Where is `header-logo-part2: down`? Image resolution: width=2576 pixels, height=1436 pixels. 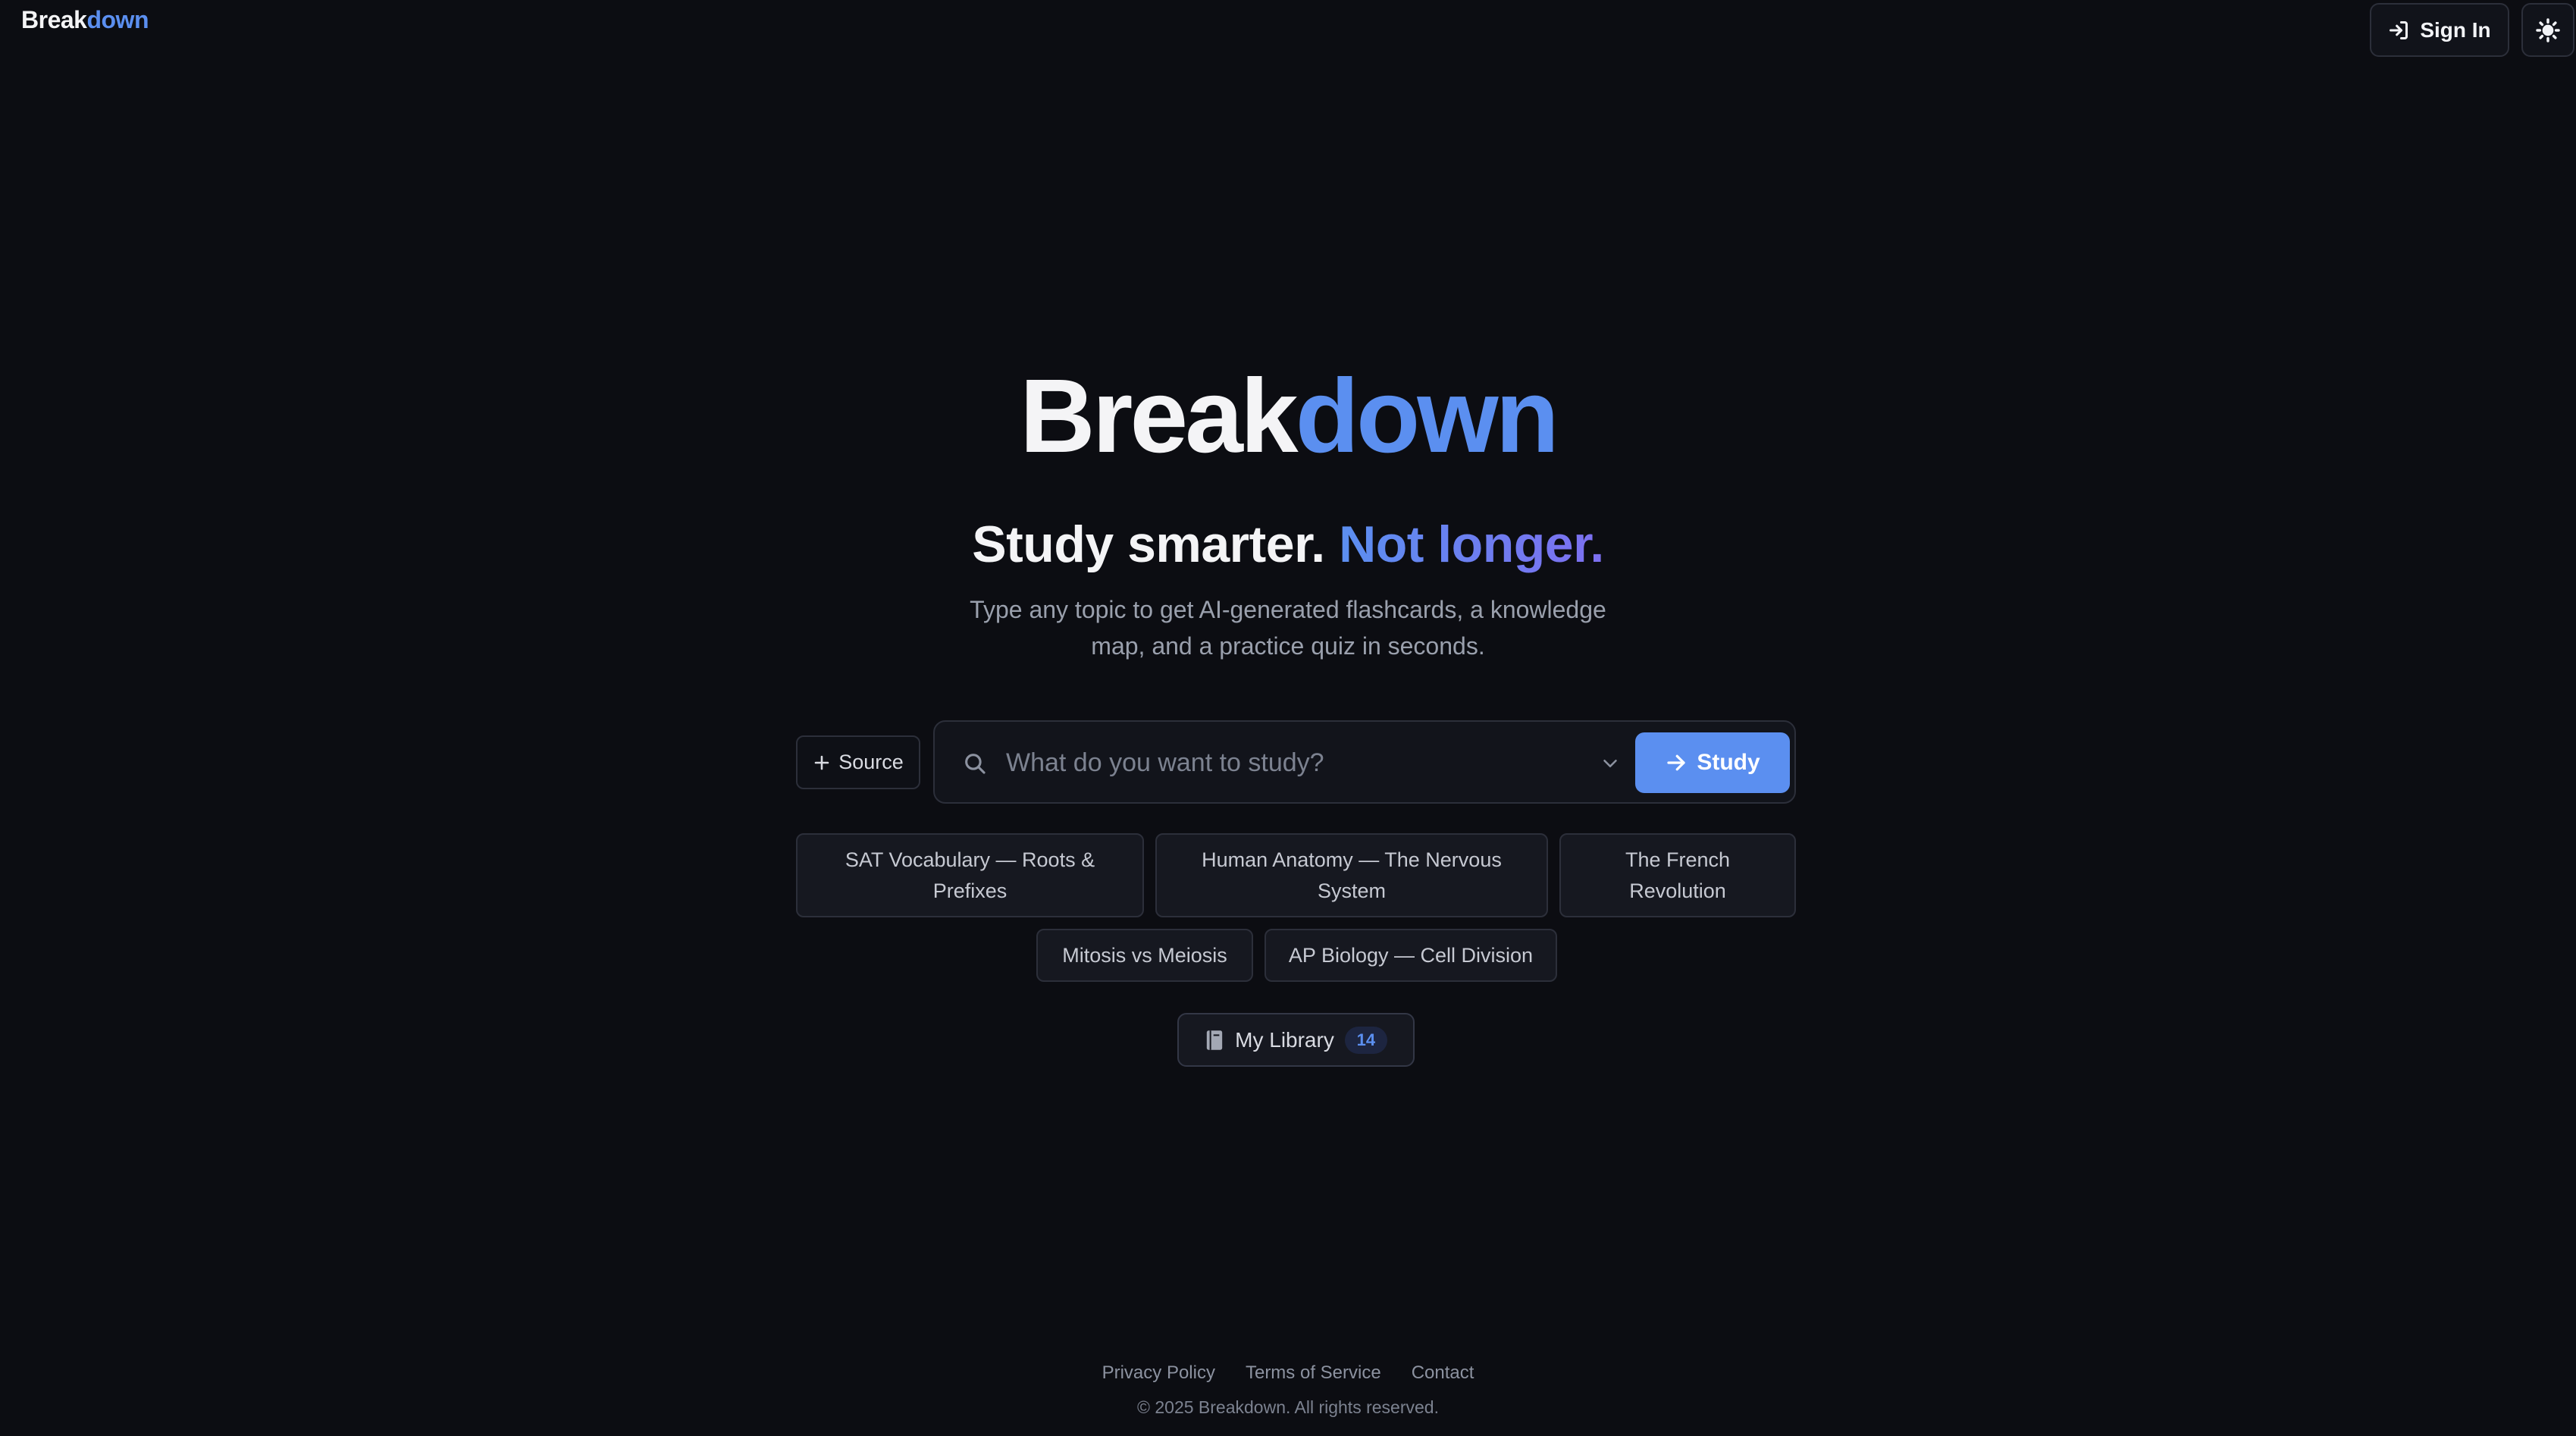
header-logo-part2: down is located at coordinates (117, 20).